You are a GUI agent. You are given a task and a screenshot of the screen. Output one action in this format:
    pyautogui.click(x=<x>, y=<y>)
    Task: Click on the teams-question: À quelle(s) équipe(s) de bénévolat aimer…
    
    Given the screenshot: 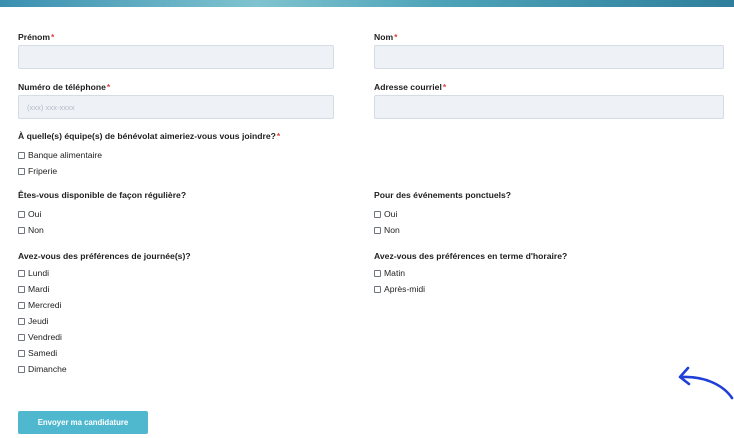 What is the action you would take?
    pyautogui.click(x=149, y=136)
    